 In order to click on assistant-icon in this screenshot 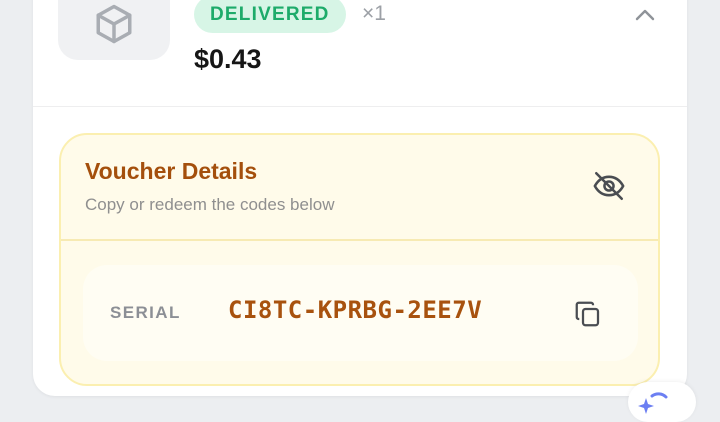, I will do `click(653, 403)`.